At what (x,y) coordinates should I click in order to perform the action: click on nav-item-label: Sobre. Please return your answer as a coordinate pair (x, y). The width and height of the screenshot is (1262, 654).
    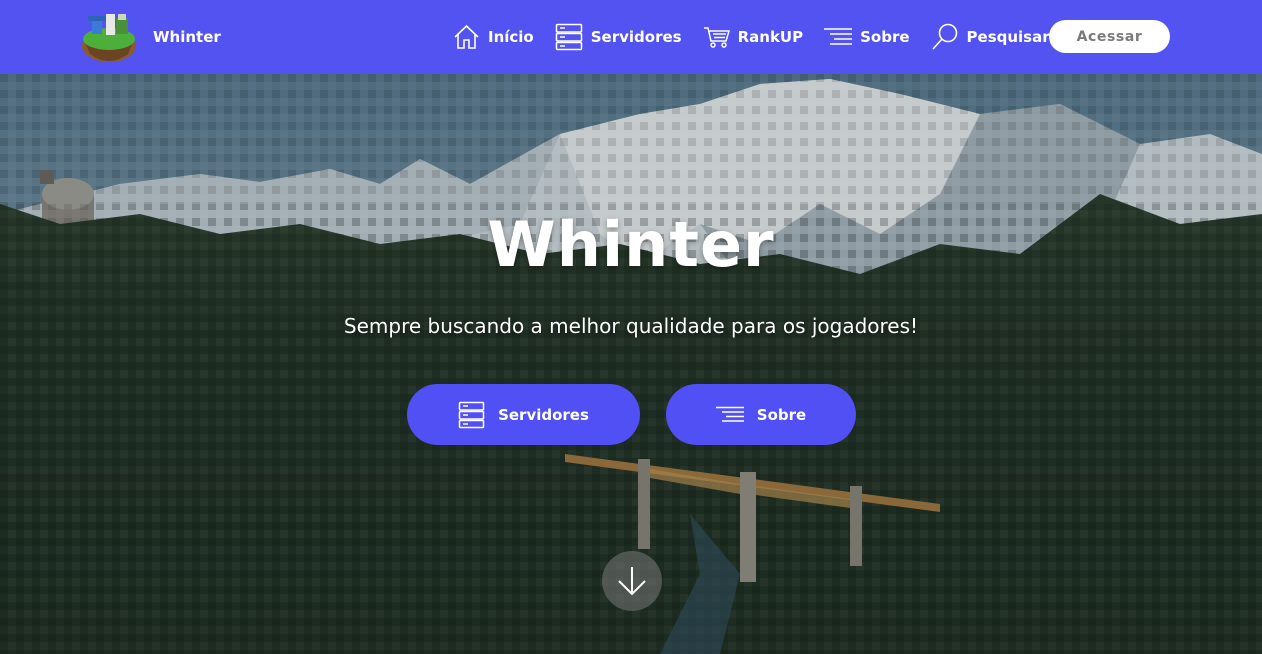
    Looking at the image, I should click on (885, 37).